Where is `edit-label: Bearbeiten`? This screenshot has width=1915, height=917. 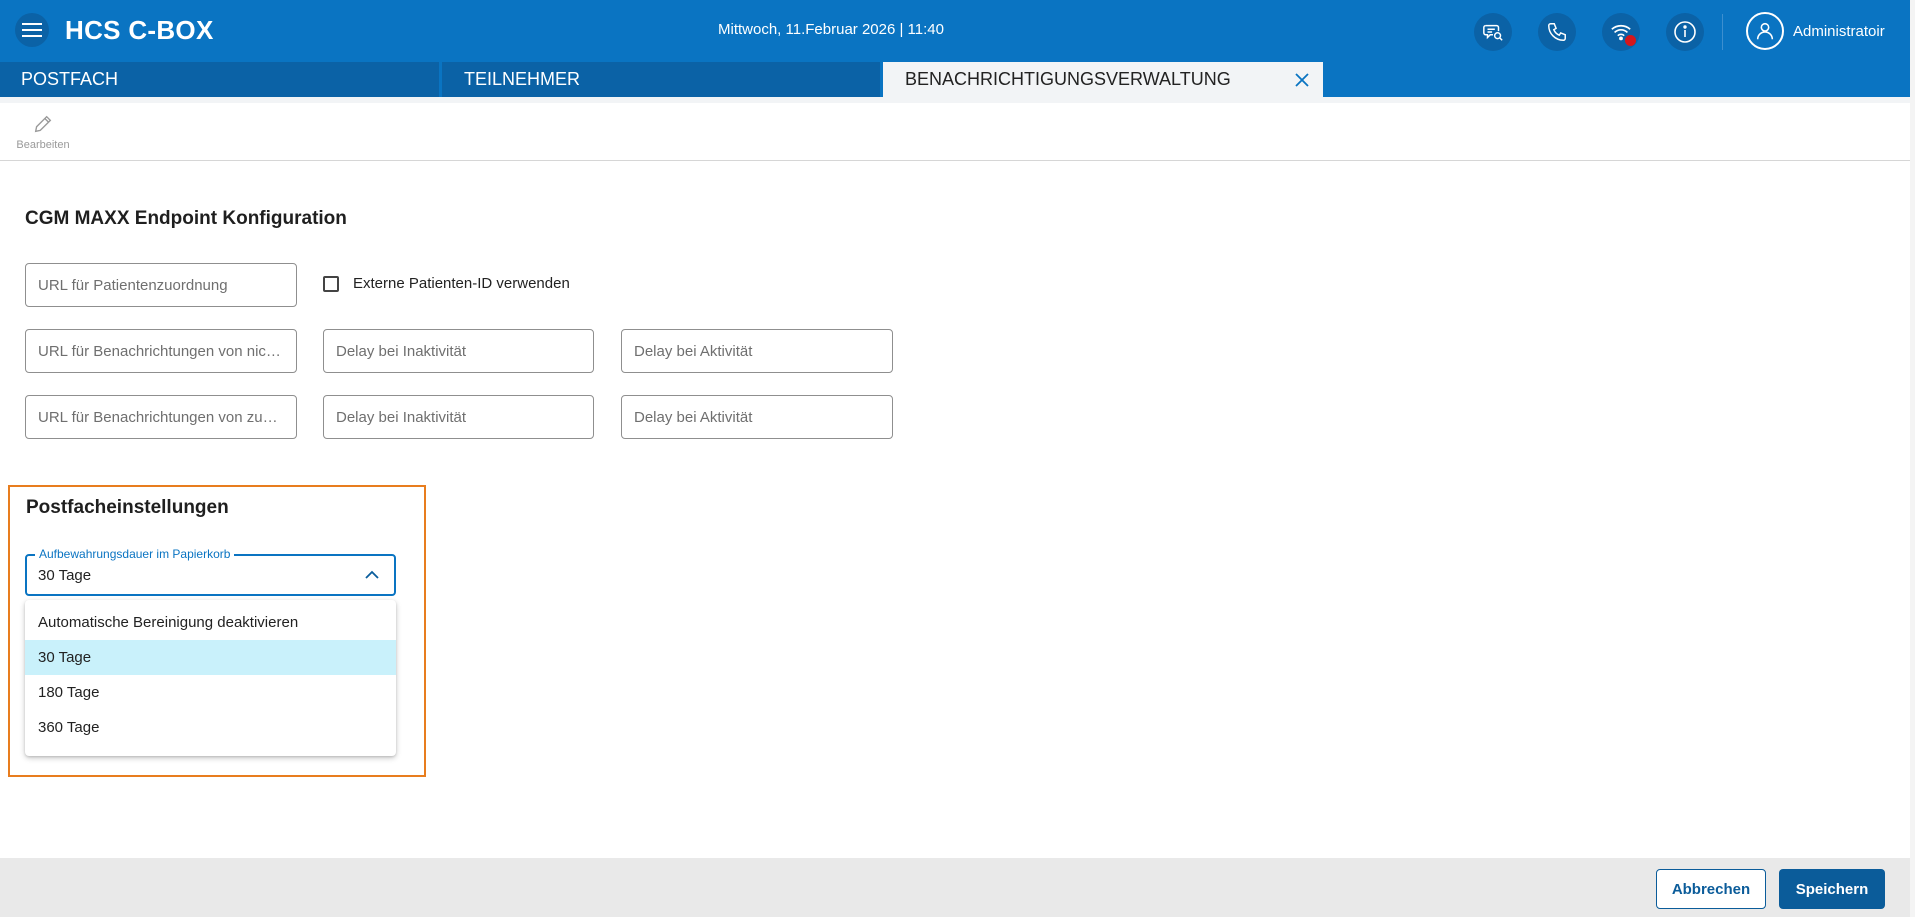 edit-label: Bearbeiten is located at coordinates (43, 145).